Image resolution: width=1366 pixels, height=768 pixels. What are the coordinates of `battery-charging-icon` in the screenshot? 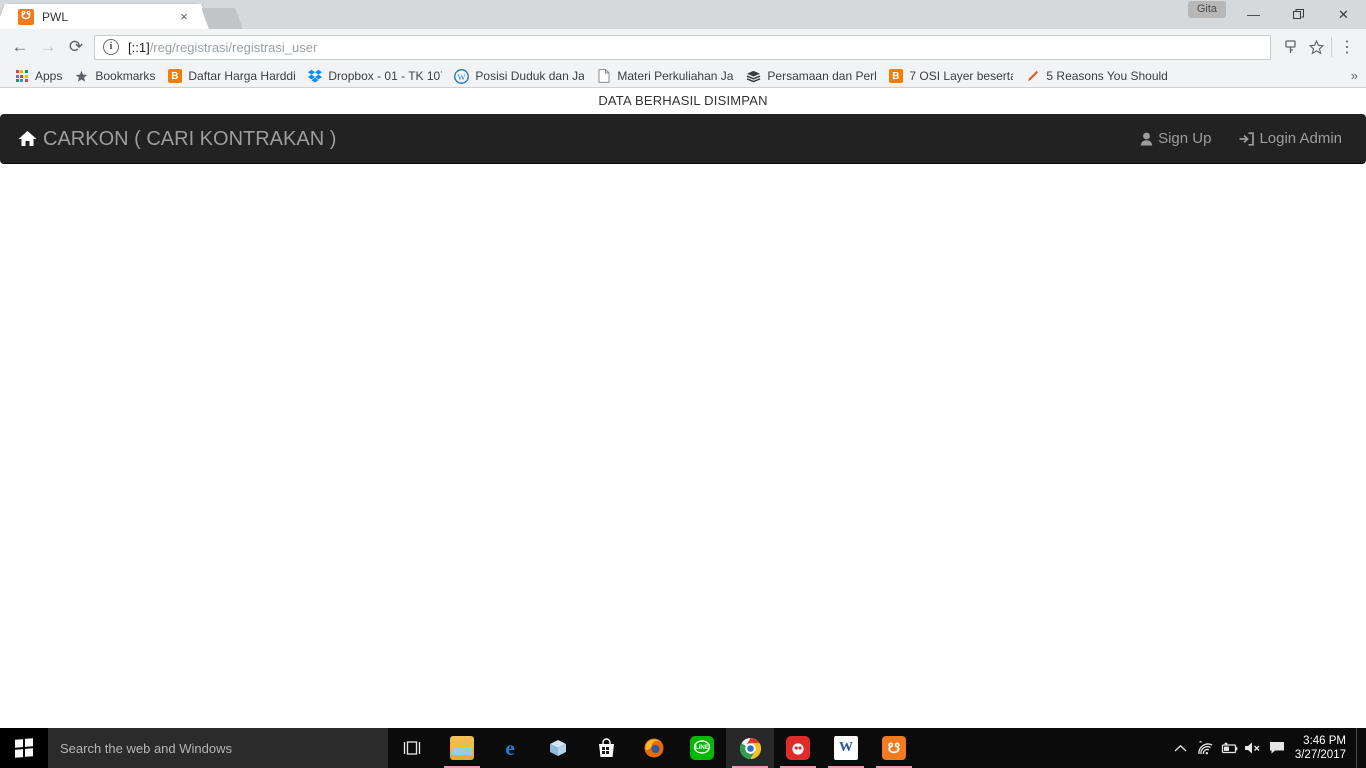 It's located at (1229, 748).